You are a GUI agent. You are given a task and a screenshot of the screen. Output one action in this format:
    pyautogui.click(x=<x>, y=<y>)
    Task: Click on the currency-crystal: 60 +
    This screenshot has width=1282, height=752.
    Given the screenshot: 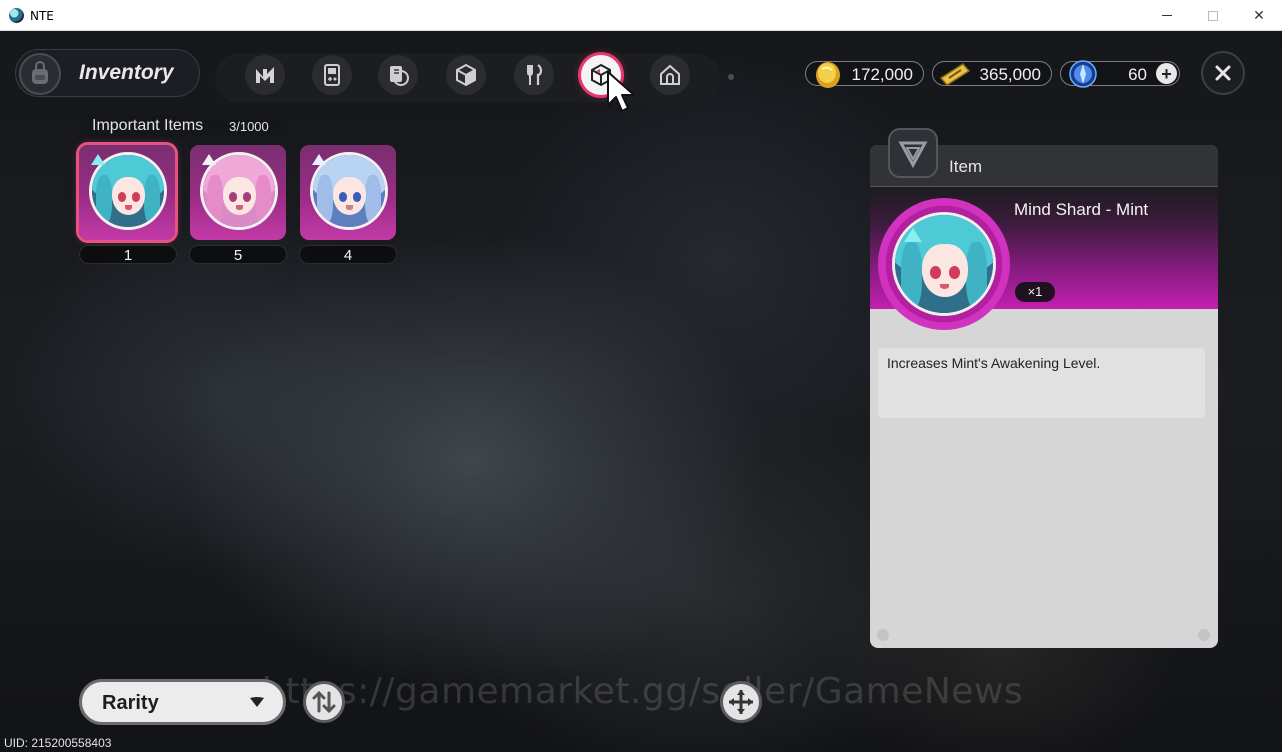 What is the action you would take?
    pyautogui.click(x=1120, y=74)
    